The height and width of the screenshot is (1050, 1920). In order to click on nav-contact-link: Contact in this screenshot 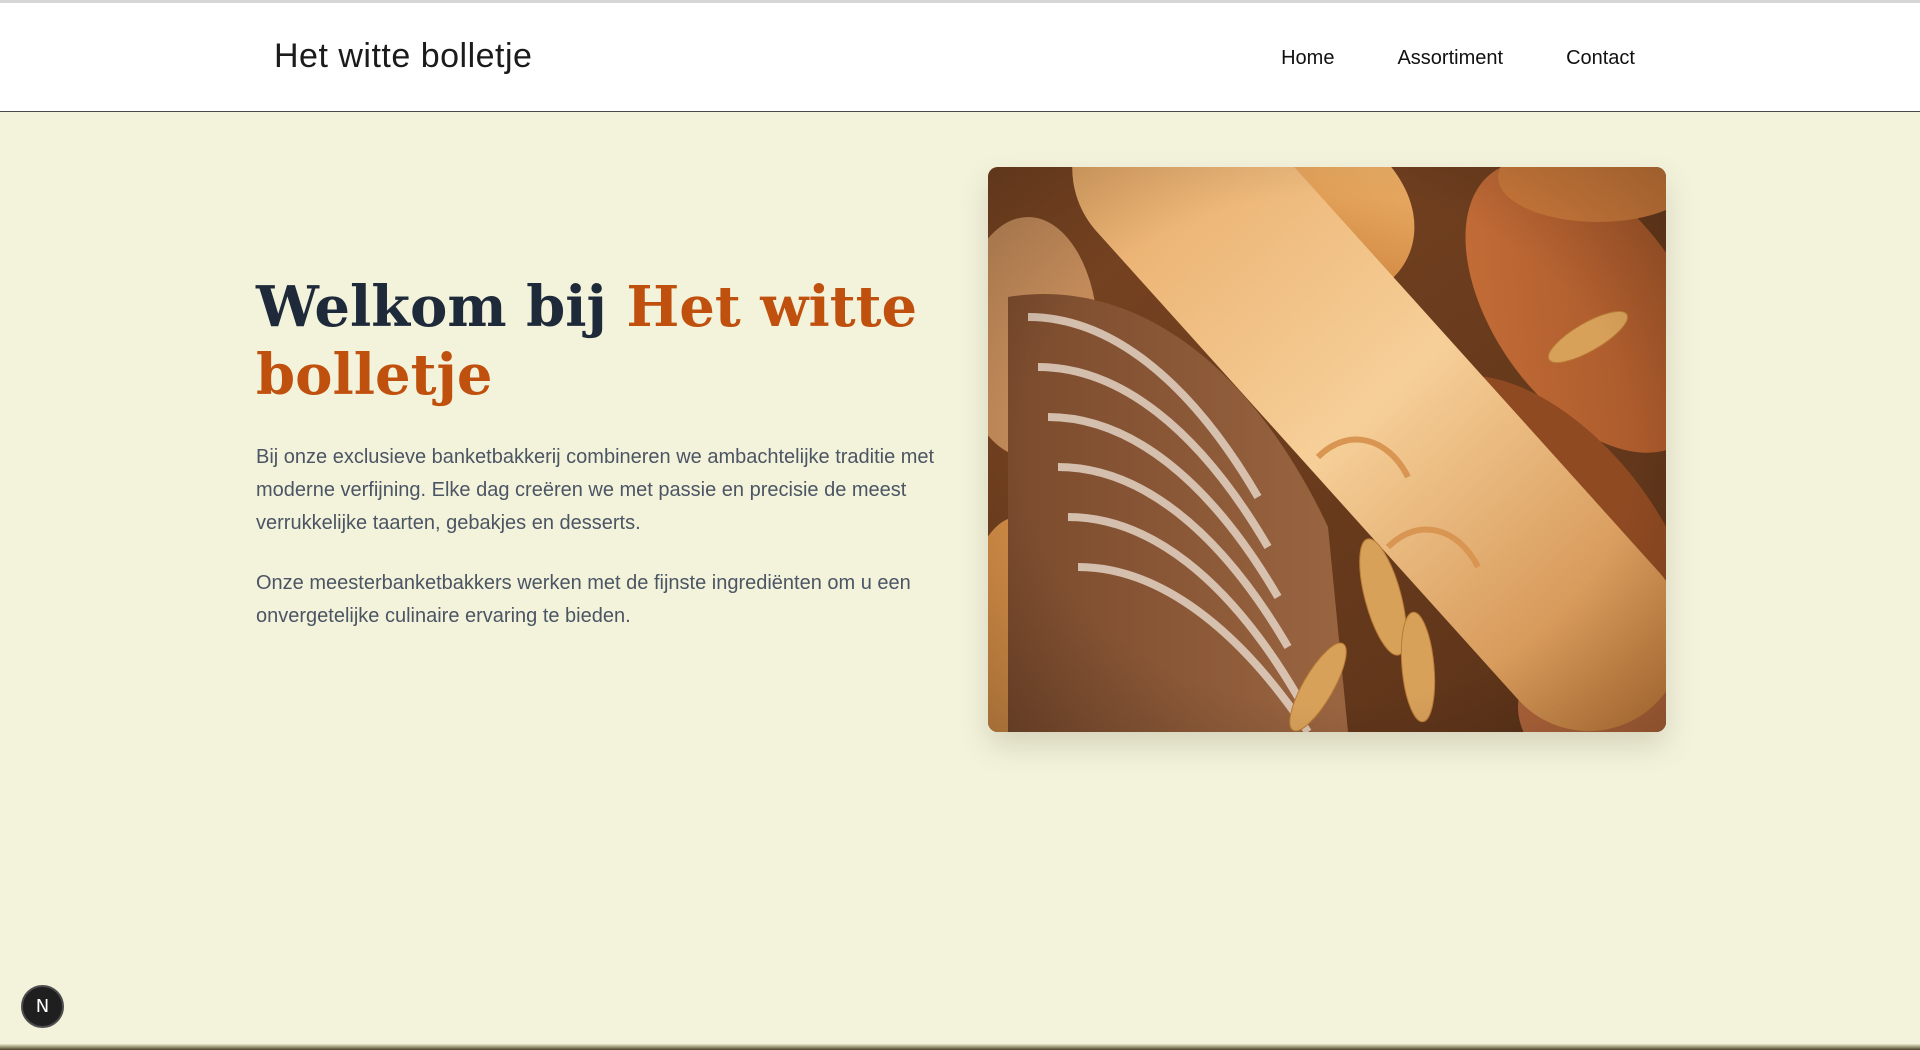, I will do `click(1600, 58)`.